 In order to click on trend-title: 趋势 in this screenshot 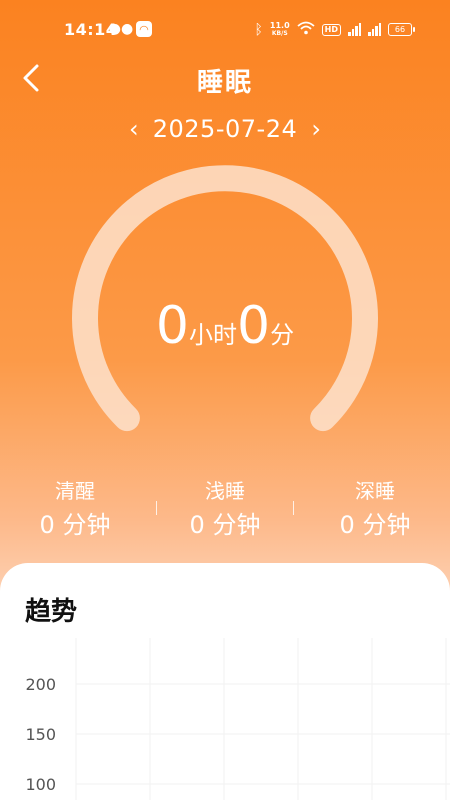, I will do `click(51, 612)`.